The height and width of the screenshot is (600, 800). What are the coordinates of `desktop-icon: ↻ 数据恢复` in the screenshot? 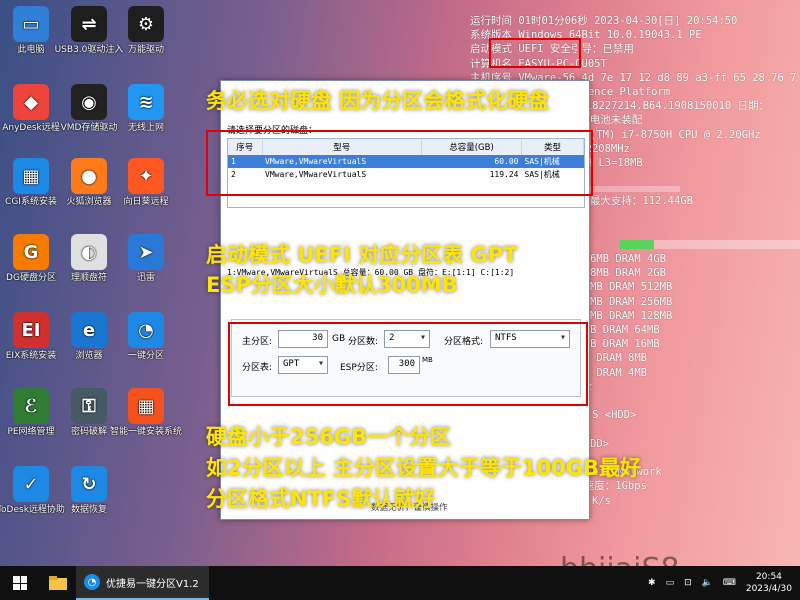 It's located at (89, 491).